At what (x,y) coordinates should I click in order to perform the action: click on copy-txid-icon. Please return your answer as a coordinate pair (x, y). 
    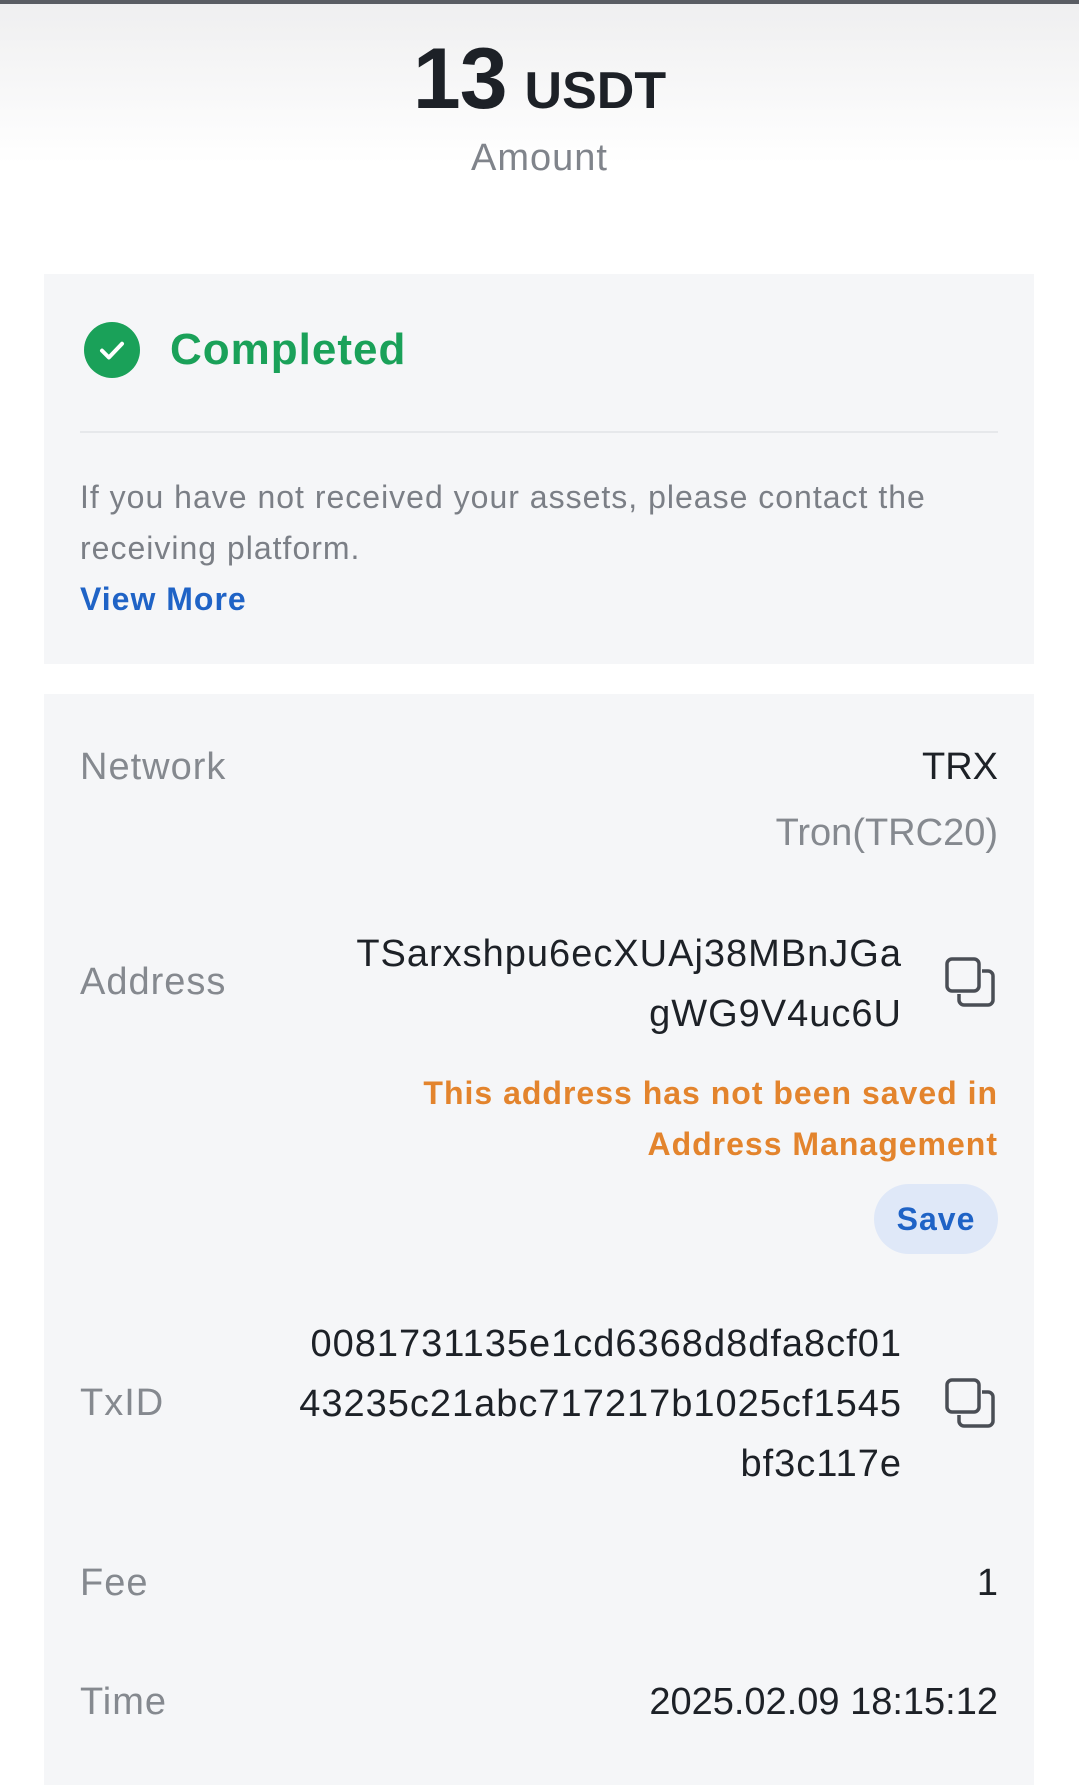
    Looking at the image, I should click on (970, 1403).